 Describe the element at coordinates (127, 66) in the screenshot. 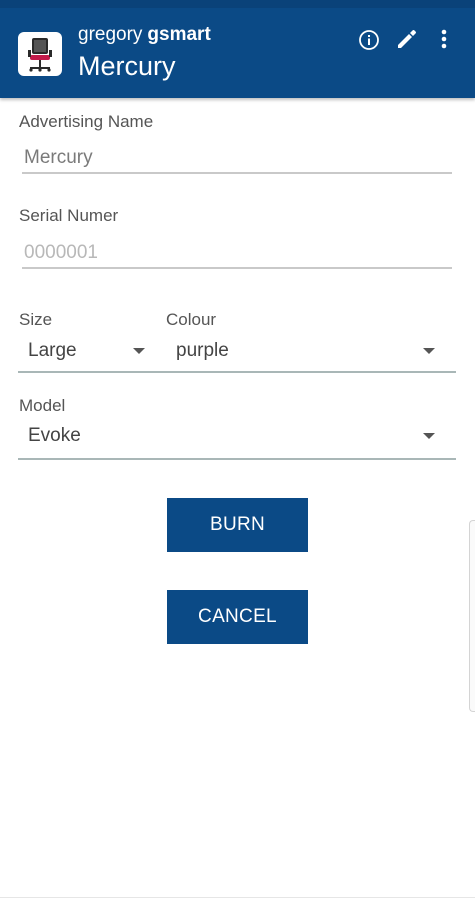

I see `device-title: Mercury` at that location.